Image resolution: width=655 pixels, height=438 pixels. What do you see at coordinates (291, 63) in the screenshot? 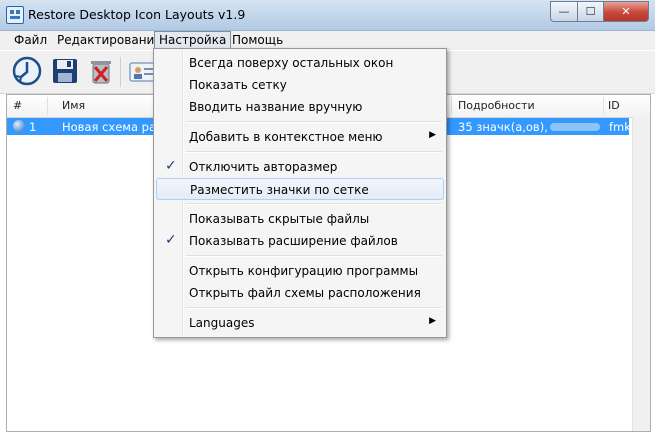
I see `menu-item-label: Всегда поверху остальных окон` at bounding box center [291, 63].